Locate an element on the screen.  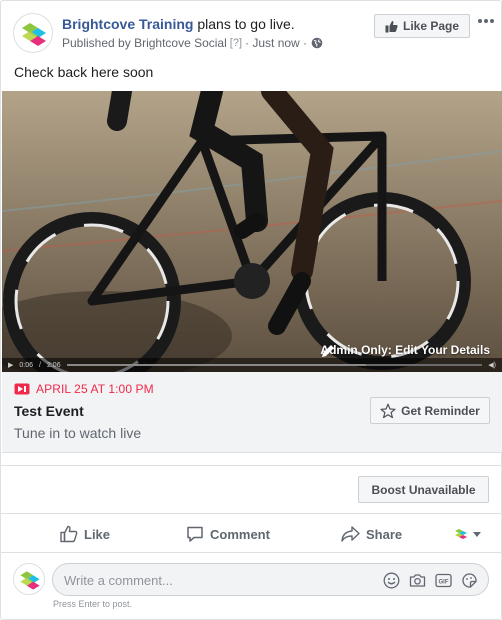
video-time-total: 2:06 is located at coordinates (53, 365).